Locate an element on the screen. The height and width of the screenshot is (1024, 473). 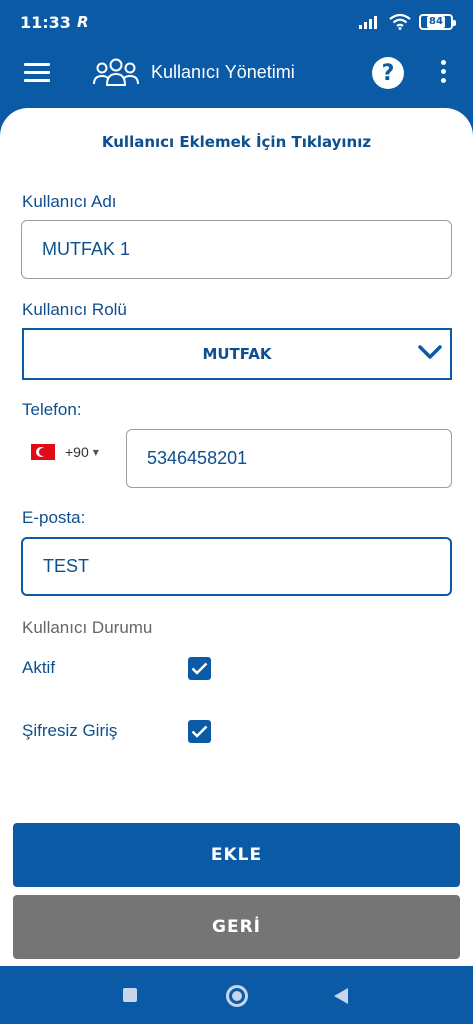
battery-level: 84 is located at coordinates (436, 22).